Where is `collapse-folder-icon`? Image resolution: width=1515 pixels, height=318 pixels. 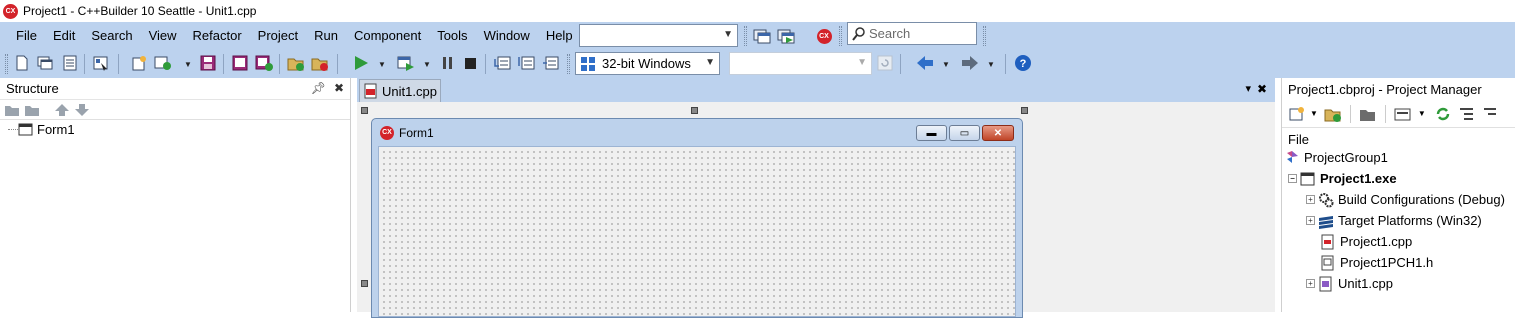 collapse-folder-icon is located at coordinates (32, 110).